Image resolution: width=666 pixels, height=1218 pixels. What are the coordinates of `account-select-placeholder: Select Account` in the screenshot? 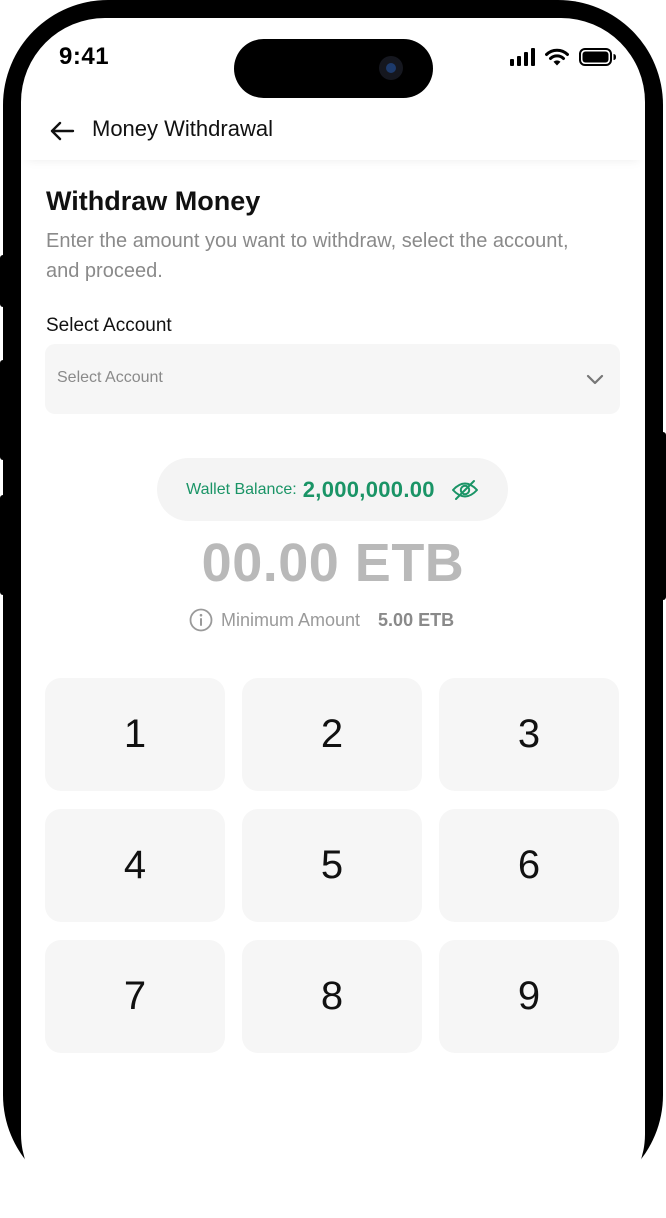 It's located at (110, 377).